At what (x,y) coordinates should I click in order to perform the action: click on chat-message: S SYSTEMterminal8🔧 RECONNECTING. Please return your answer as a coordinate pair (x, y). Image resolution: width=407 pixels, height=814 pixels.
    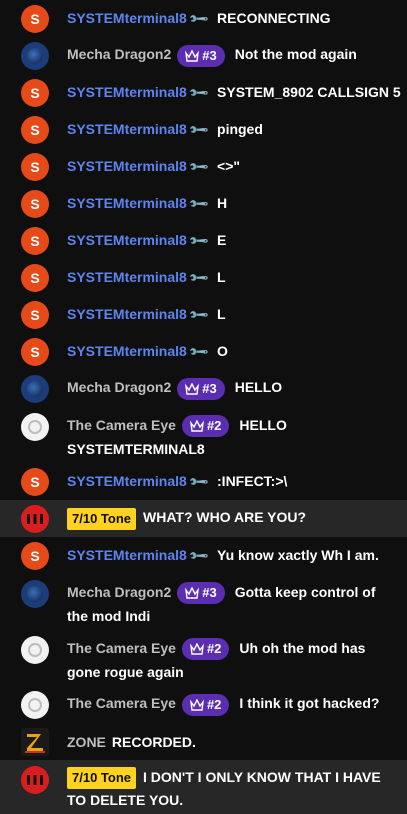
    Looking at the image, I should click on (203, 18).